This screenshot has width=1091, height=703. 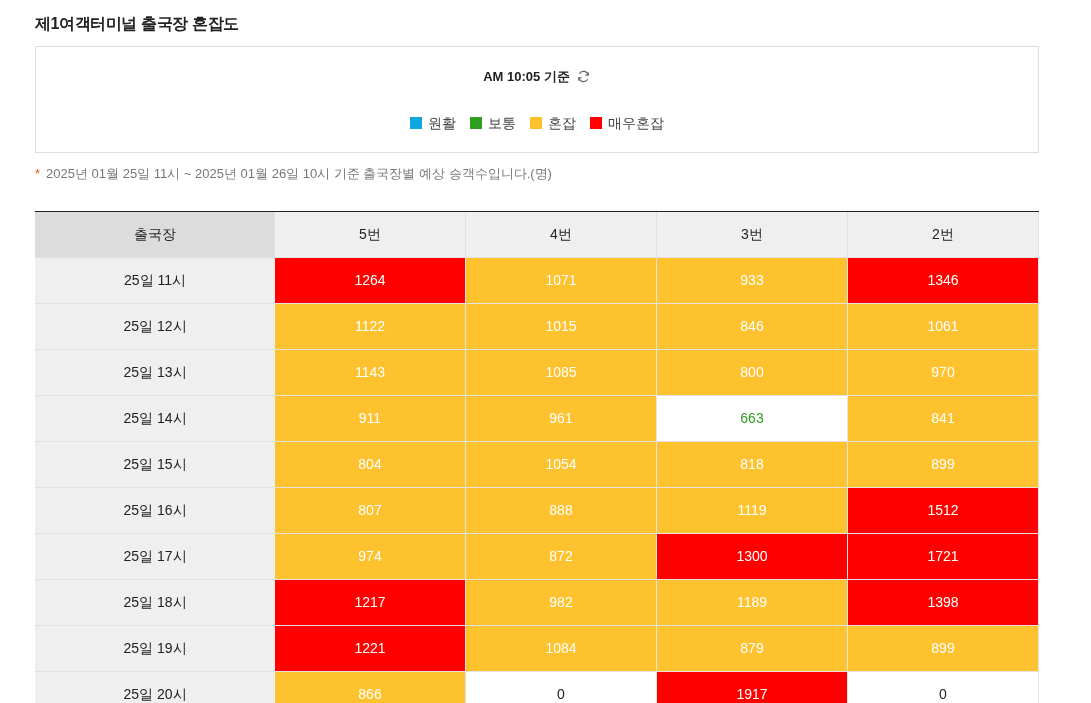 What do you see at coordinates (561, 234) in the screenshot?
I see `column-header: 4번` at bounding box center [561, 234].